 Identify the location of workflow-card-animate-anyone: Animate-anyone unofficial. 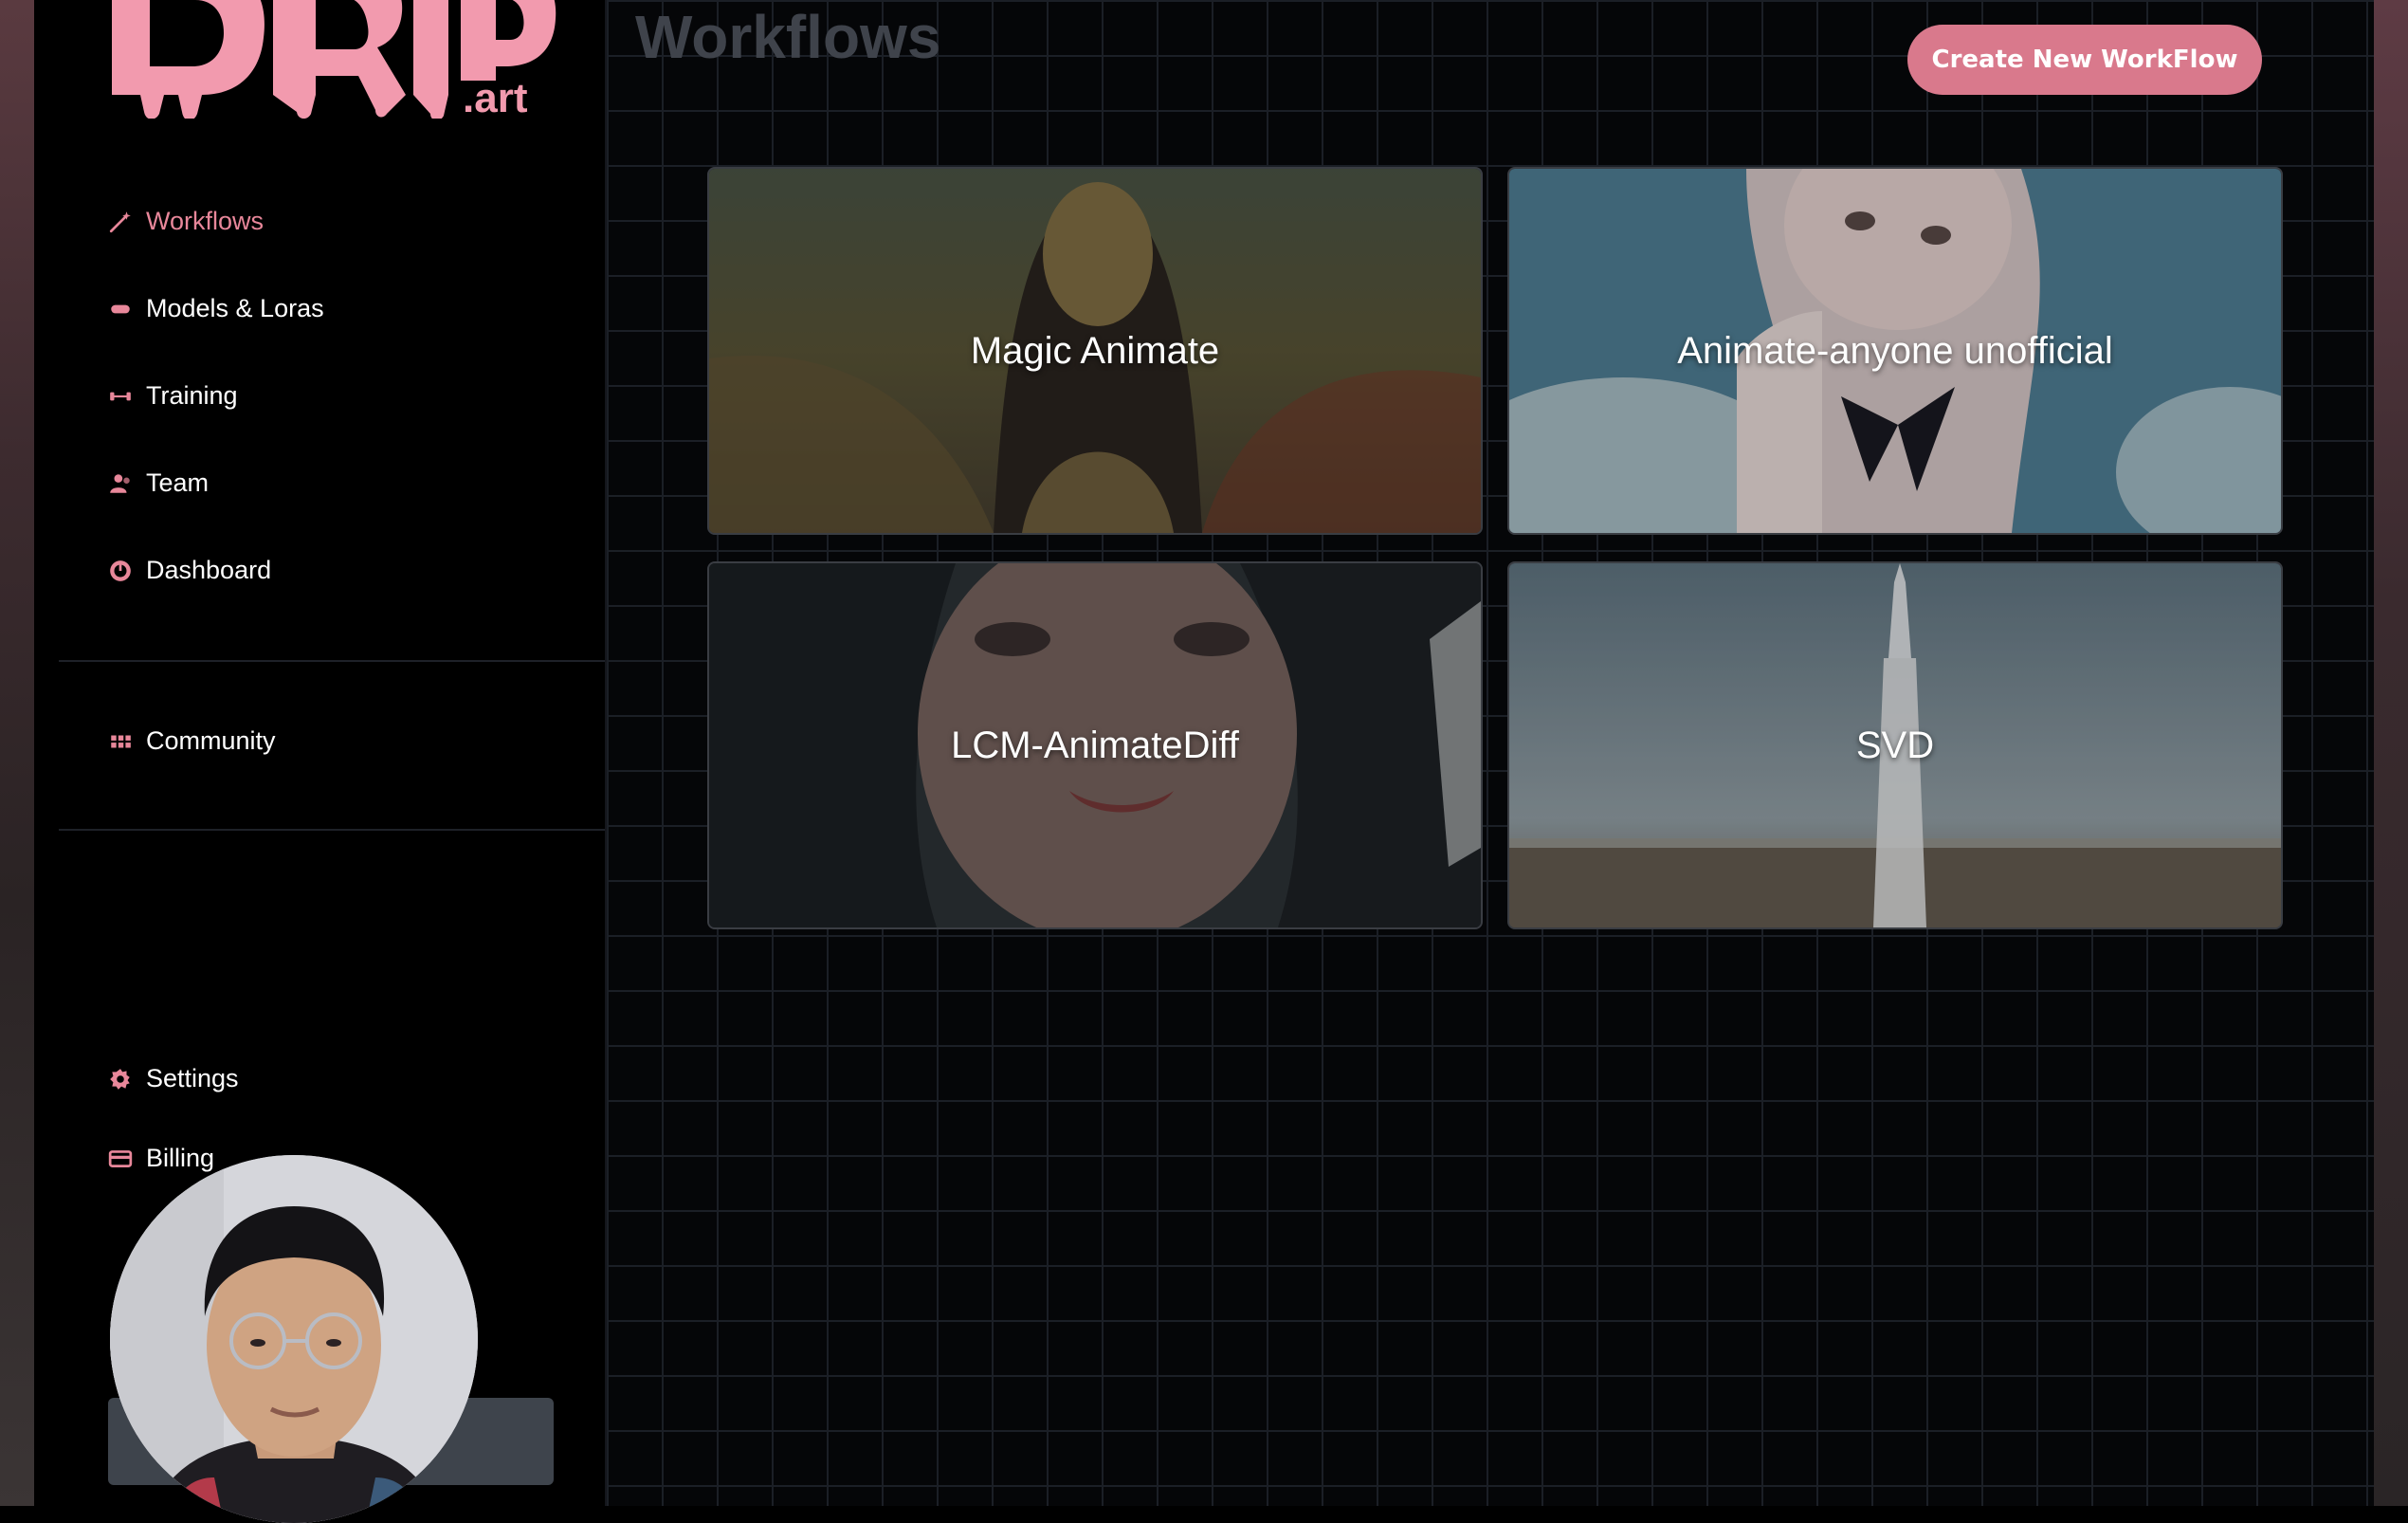
(1895, 351).